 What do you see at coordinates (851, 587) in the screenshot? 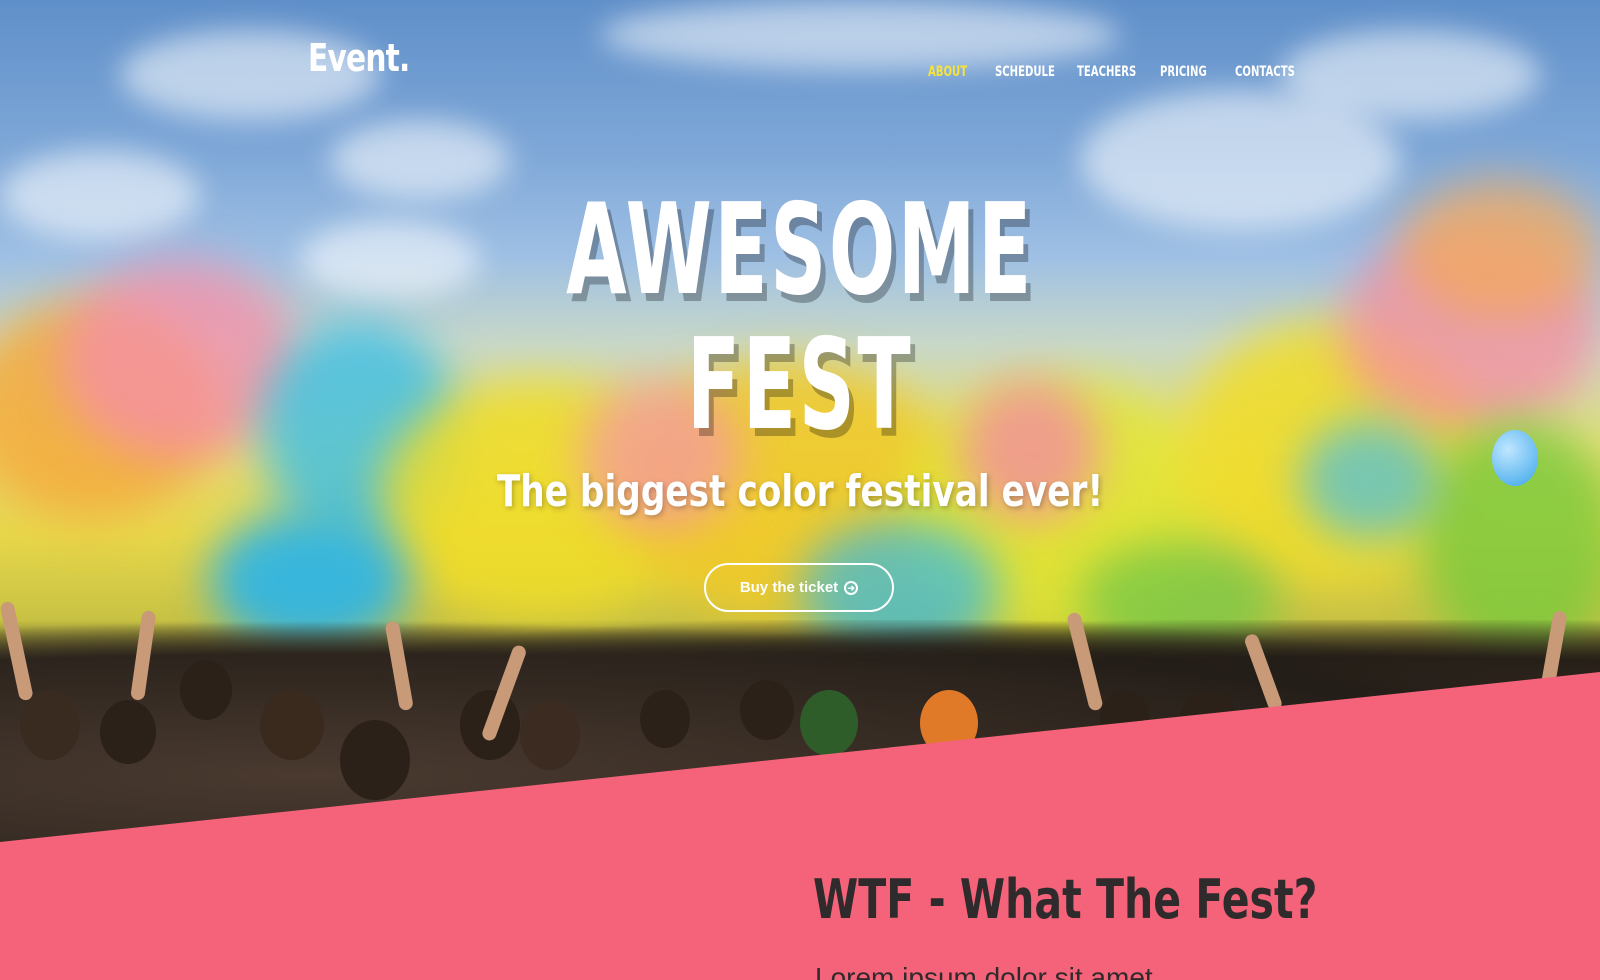
I see `arrow-circle-right-icon: ➜` at bounding box center [851, 587].